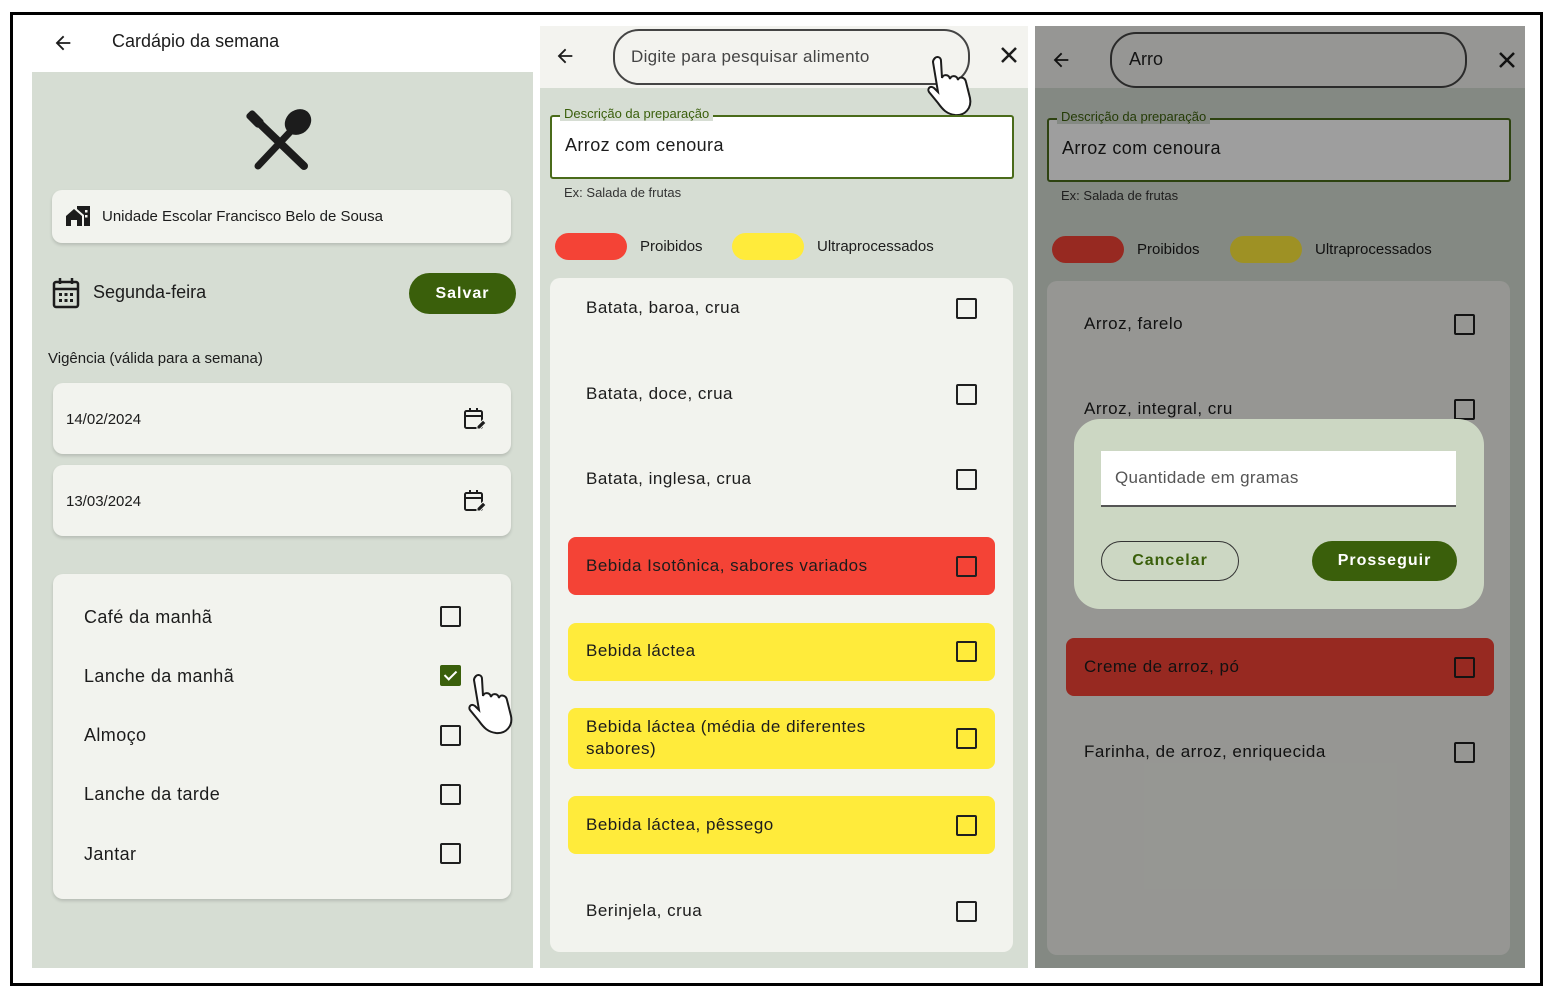 This screenshot has height=998, width=1560. I want to click on list-item: Batata, baroa, crua, so click(781, 309).